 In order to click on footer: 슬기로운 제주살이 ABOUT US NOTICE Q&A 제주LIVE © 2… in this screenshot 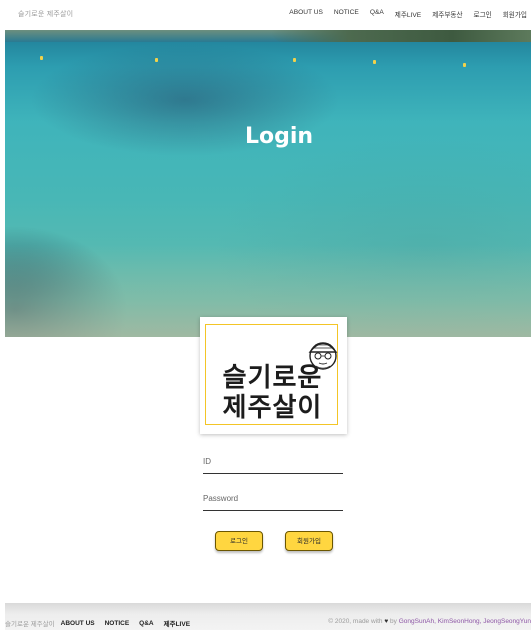, I will do `click(268, 616)`.